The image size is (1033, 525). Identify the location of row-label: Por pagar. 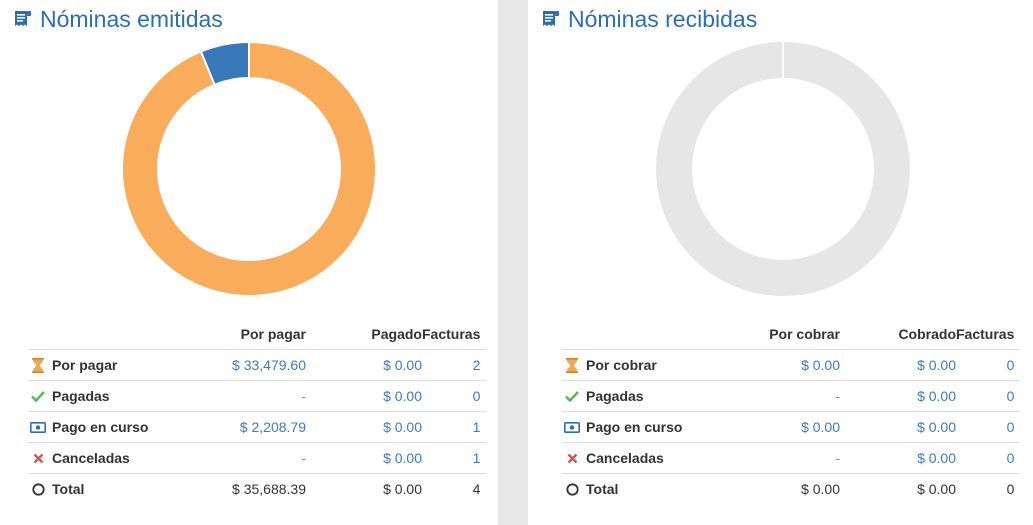
(85, 365).